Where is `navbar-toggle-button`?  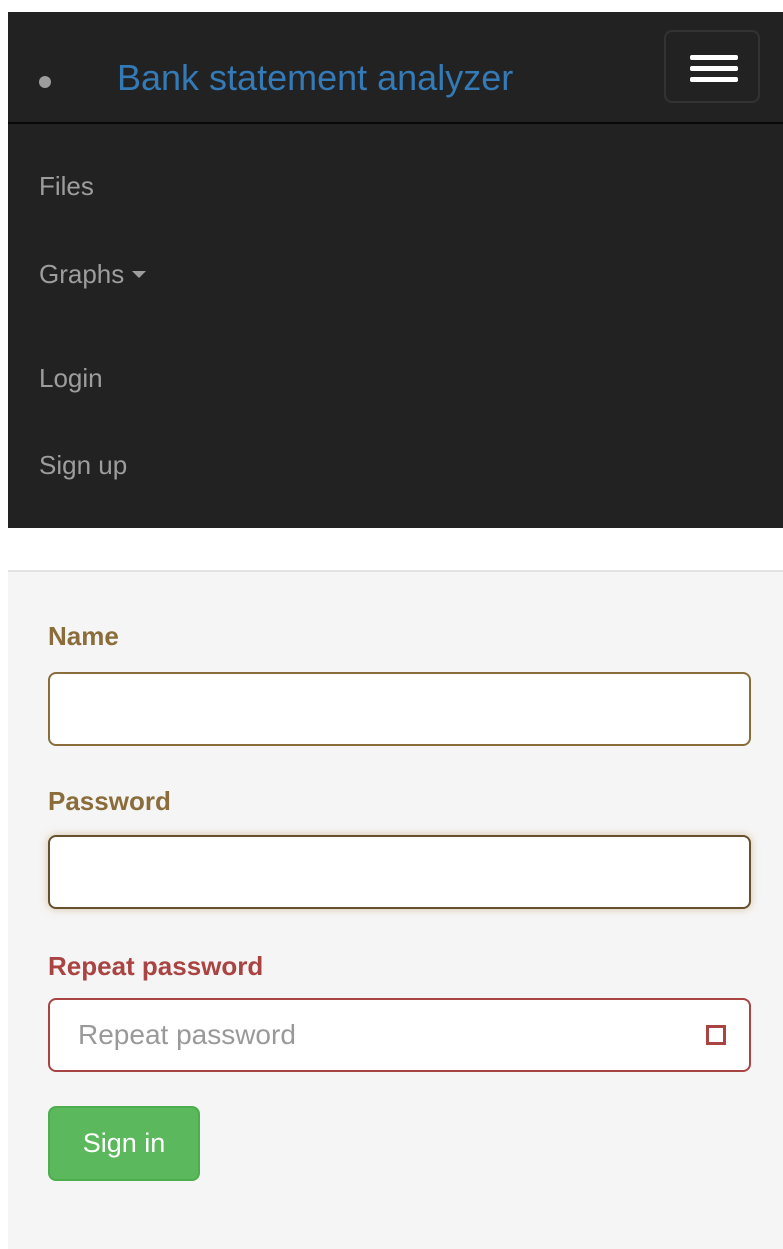
navbar-toggle-button is located at coordinates (712, 66).